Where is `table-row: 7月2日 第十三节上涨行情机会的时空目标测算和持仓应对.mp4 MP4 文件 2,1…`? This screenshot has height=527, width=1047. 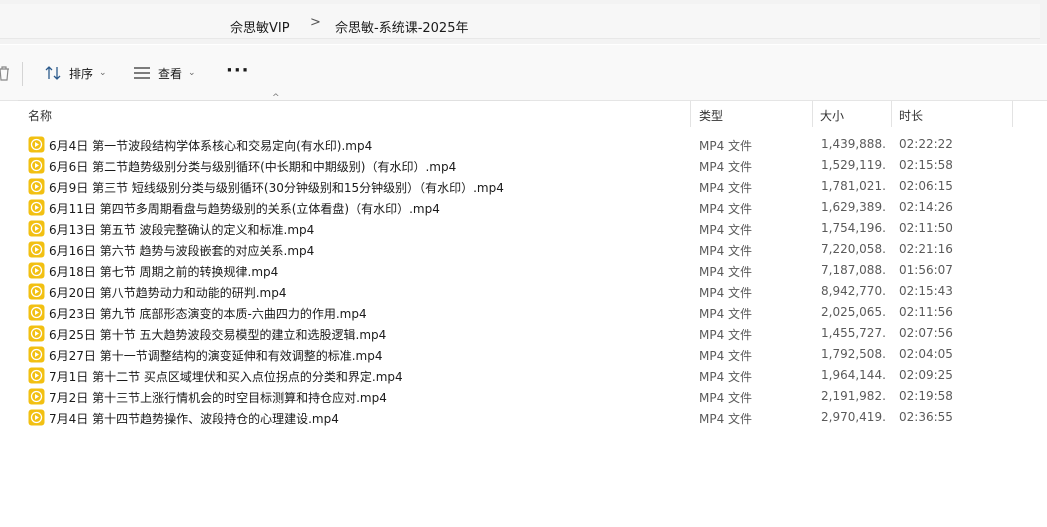
table-row: 7月2日 第十三节上涨行情机会的时空目标测算和持仓应对.mp4 MP4 文件 2,1… is located at coordinates (523, 396).